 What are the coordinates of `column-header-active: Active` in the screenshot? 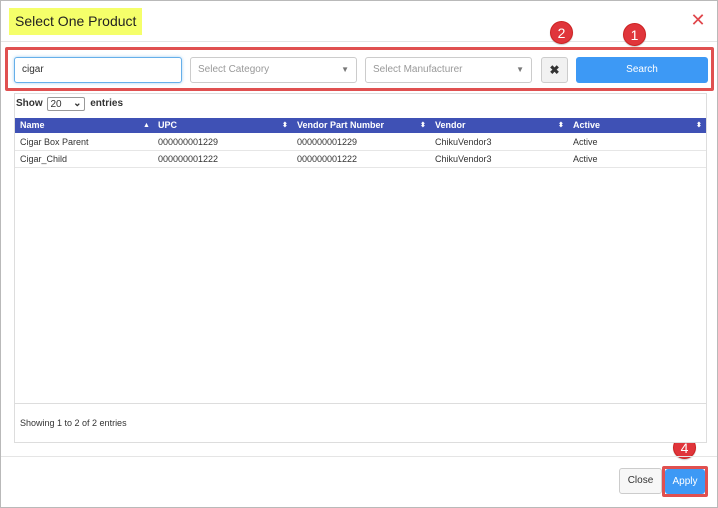 It's located at (637, 125).